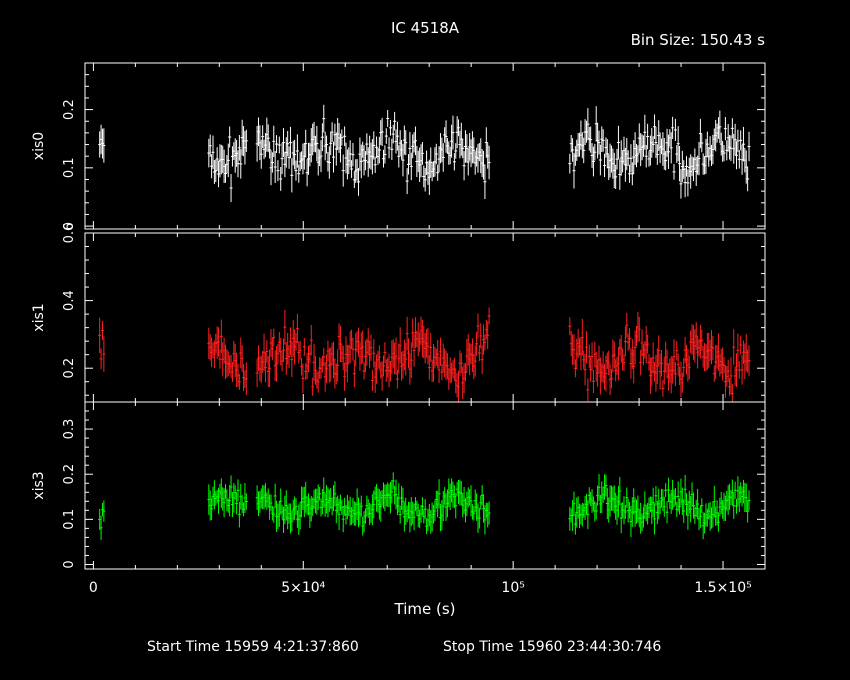 The image size is (850, 680). I want to click on chart-title: IC 4518A, so click(425, 28).